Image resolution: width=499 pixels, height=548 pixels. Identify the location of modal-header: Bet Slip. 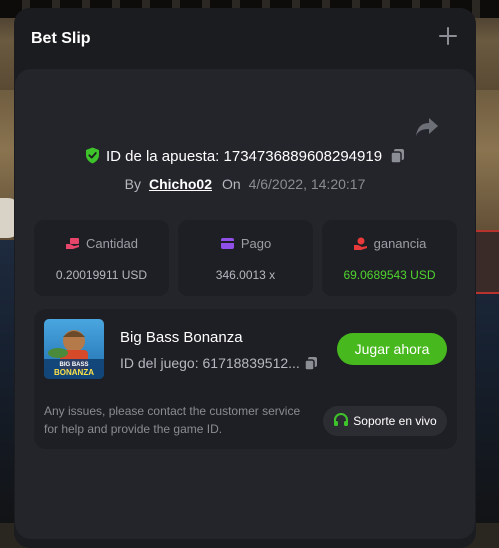
(245, 38).